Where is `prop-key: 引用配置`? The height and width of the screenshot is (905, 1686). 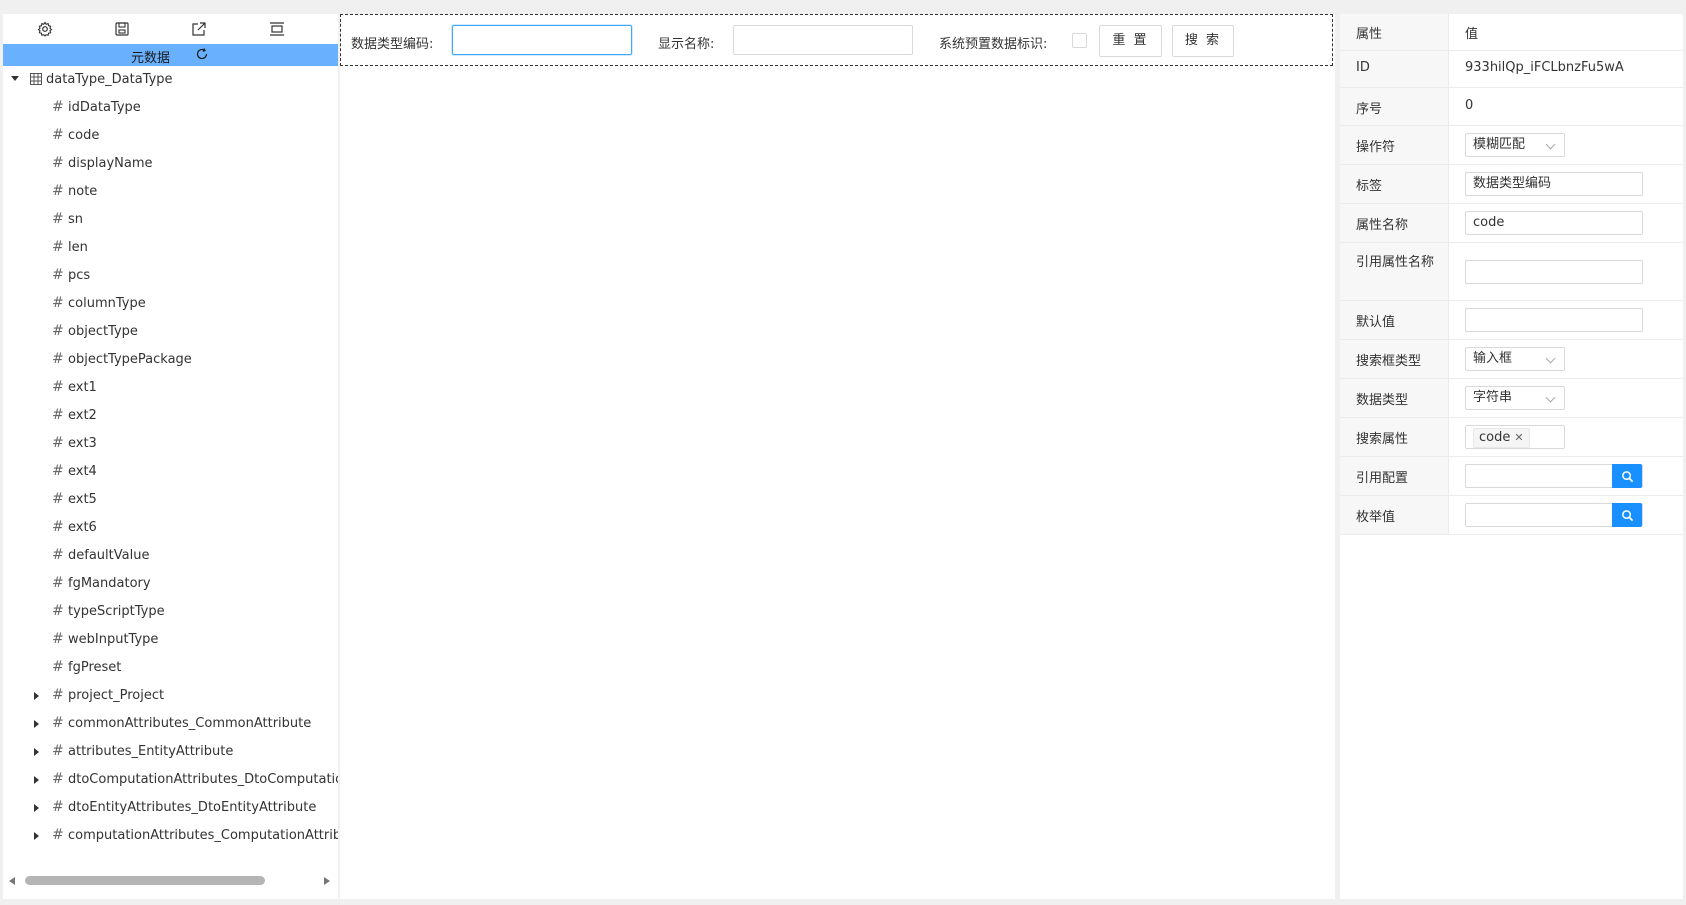 prop-key: 引用配置 is located at coordinates (1382, 478).